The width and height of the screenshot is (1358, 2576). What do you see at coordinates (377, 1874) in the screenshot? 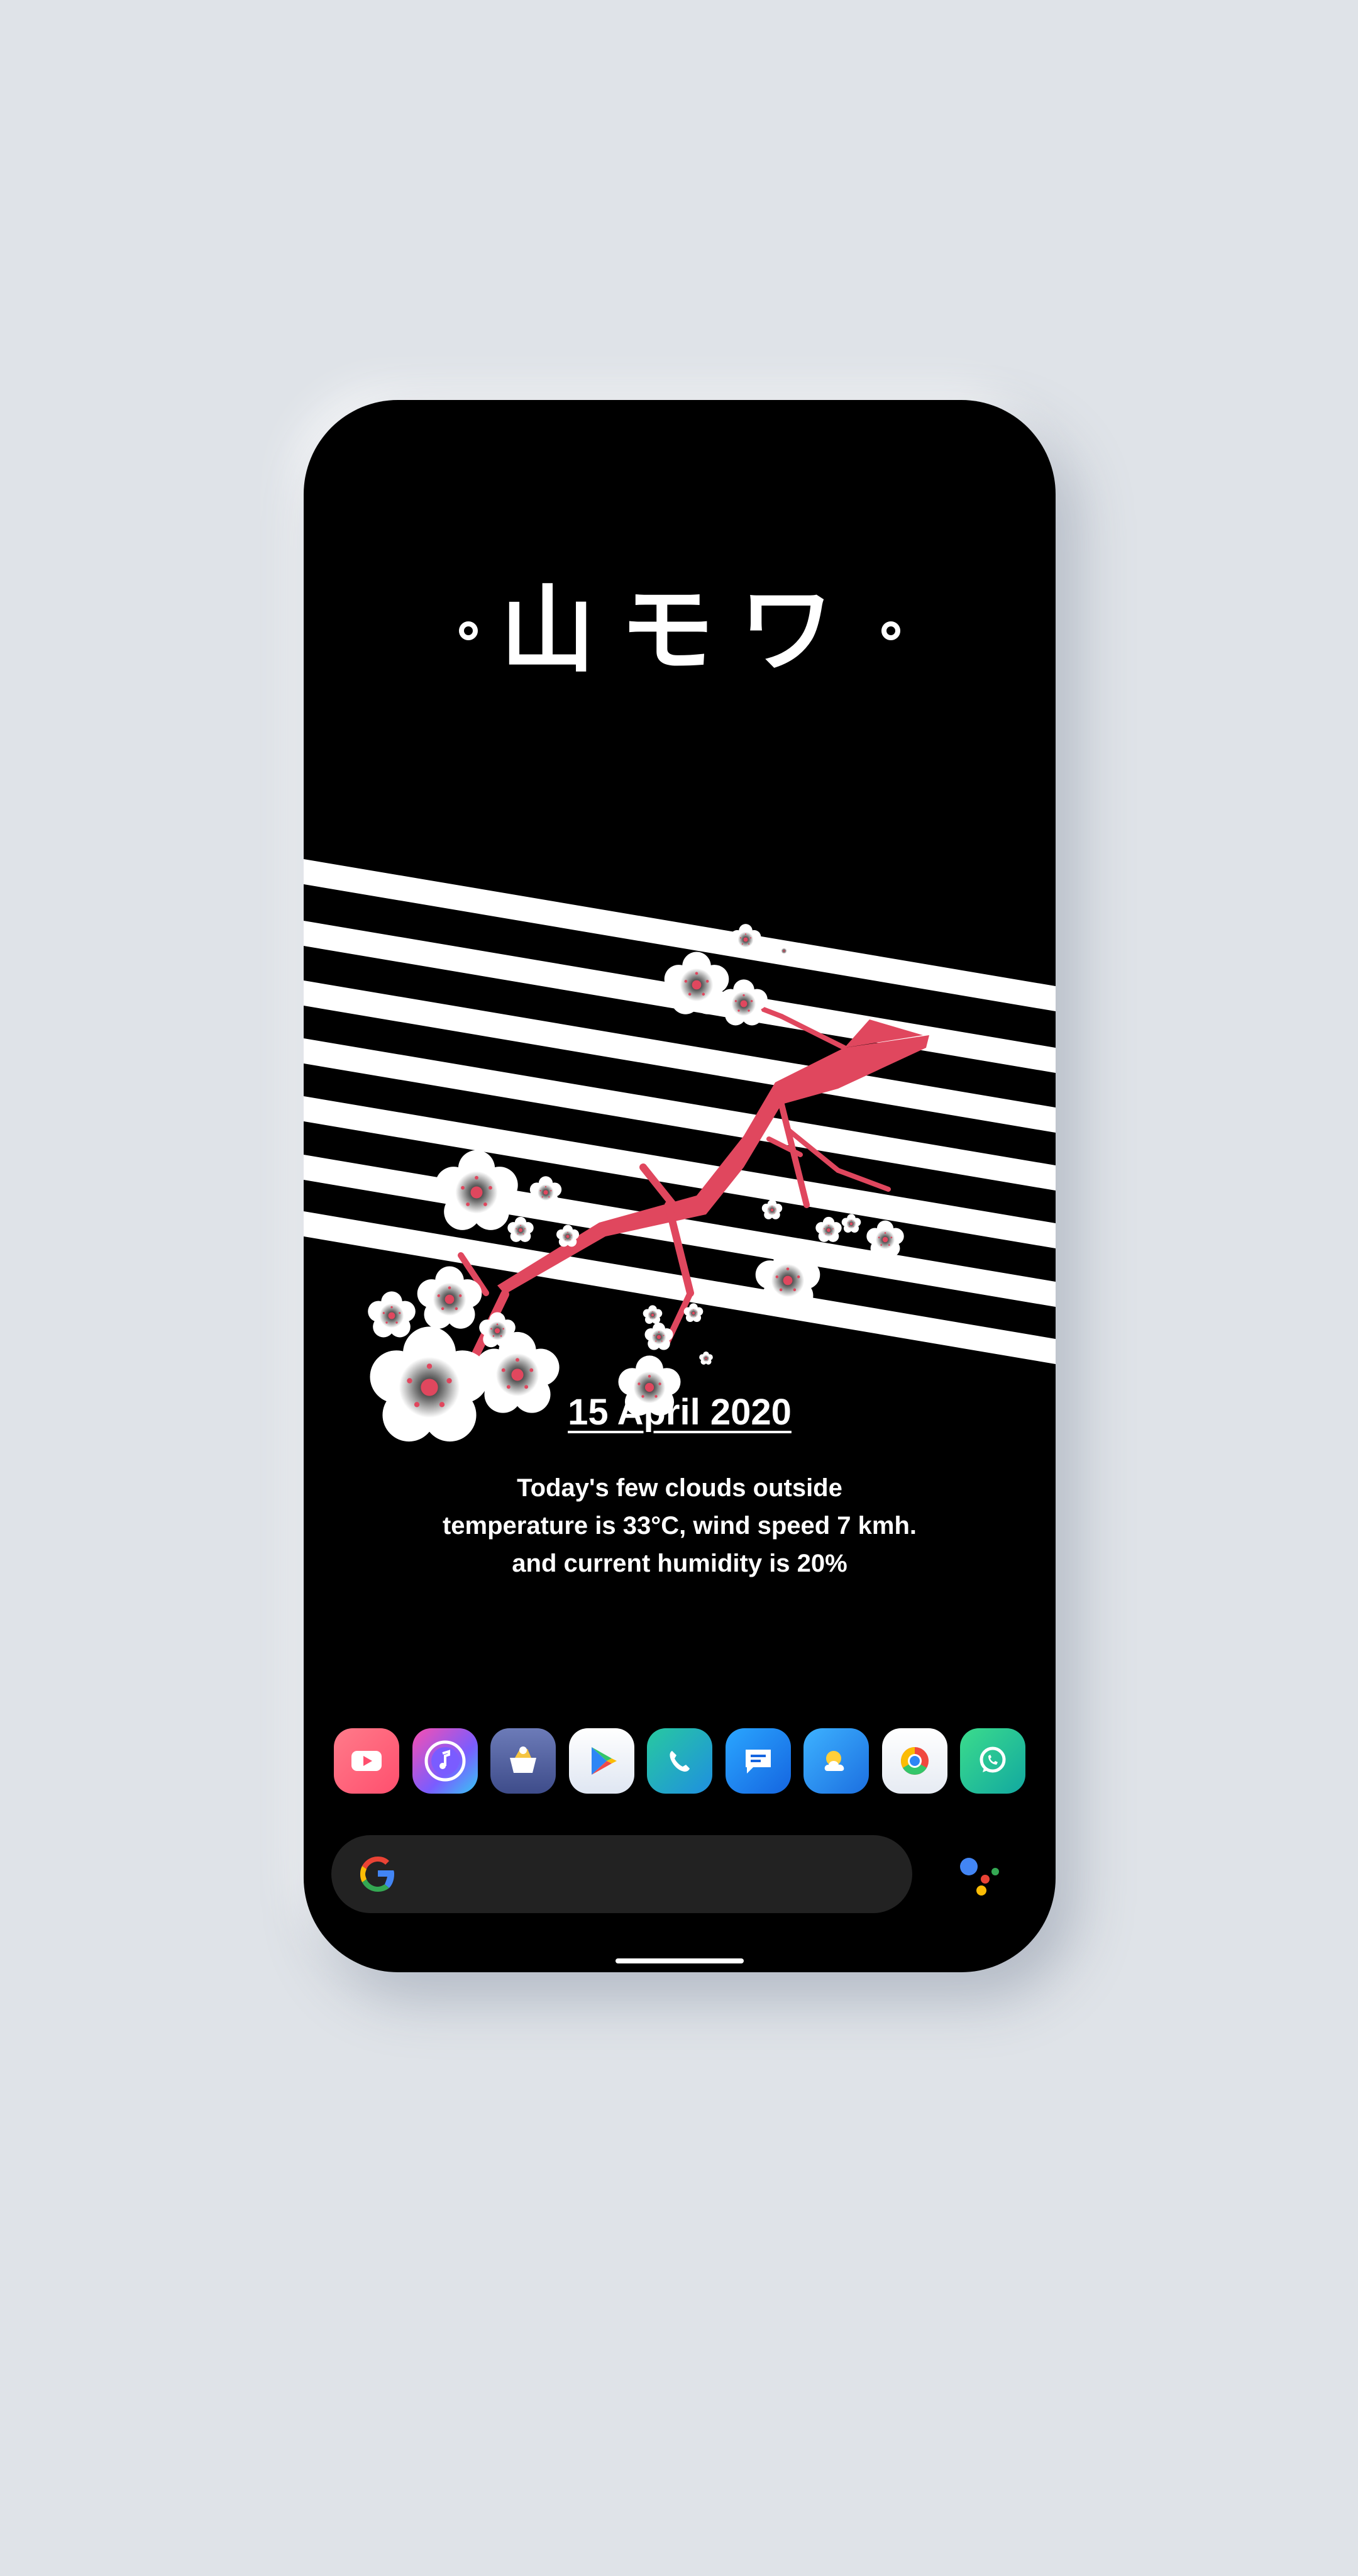
I see `google-icon` at bounding box center [377, 1874].